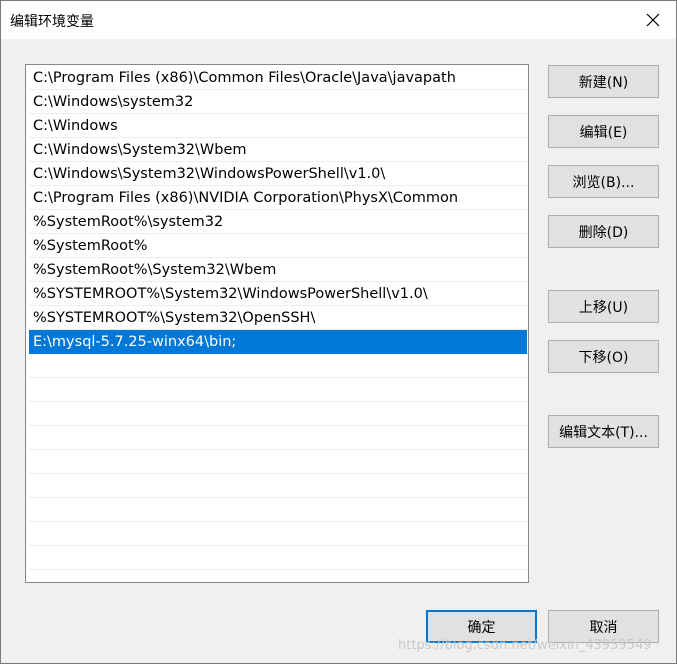  Describe the element at coordinates (52, 22) in the screenshot. I see `window-title: 编辑环境变量` at that location.